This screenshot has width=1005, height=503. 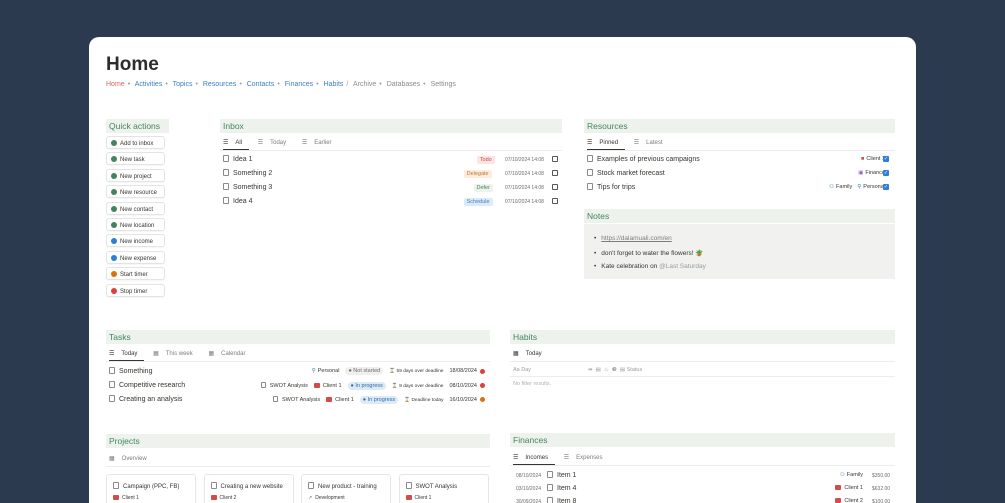 I want to click on quick-action-button: Add to inbox, so click(x=135, y=142).